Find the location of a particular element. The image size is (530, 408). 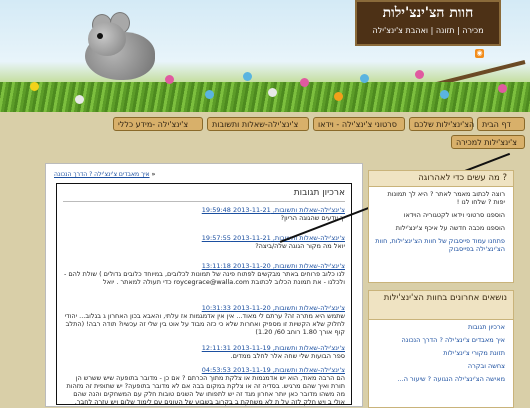

chinchilla-eye is located at coordinates (100, 36).